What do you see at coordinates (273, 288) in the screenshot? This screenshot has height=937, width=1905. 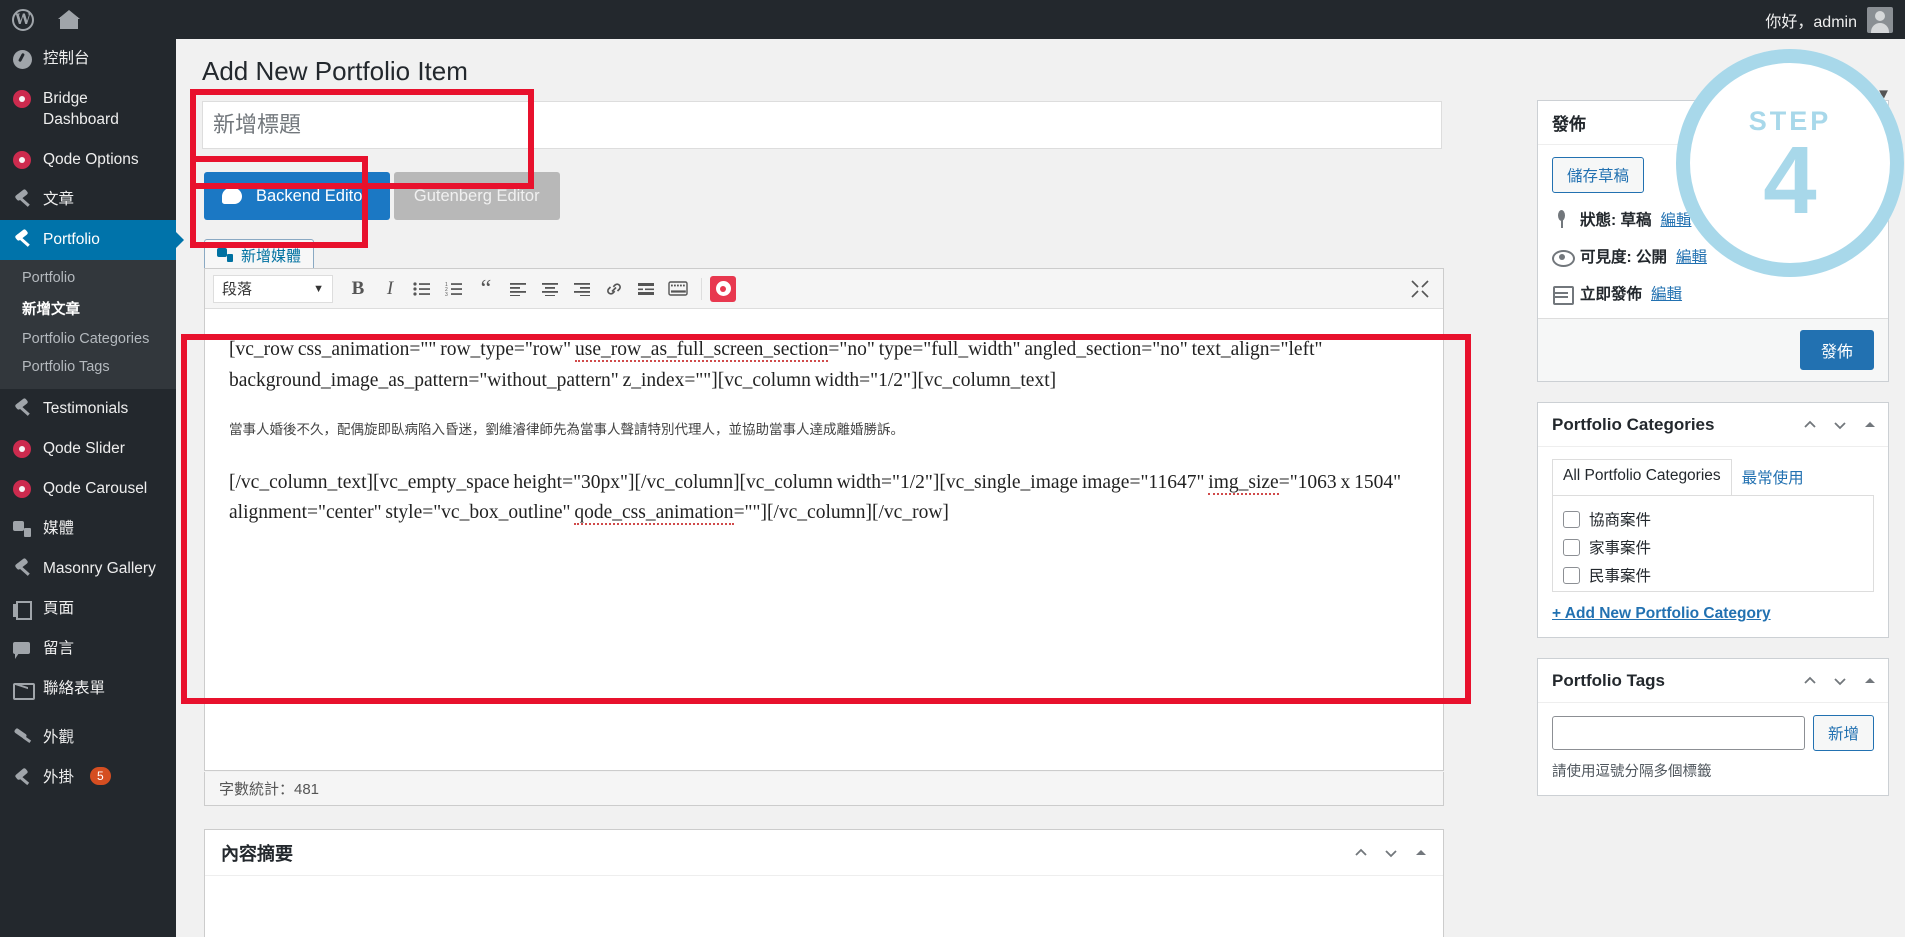 I see `paragraph-format-select: 段落 ▼` at bounding box center [273, 288].